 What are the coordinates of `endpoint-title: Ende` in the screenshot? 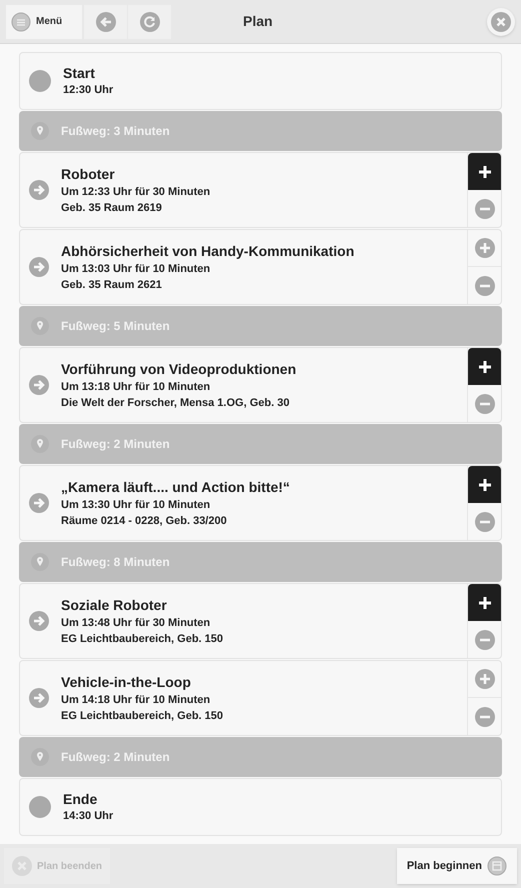 It's located at (80, 799).